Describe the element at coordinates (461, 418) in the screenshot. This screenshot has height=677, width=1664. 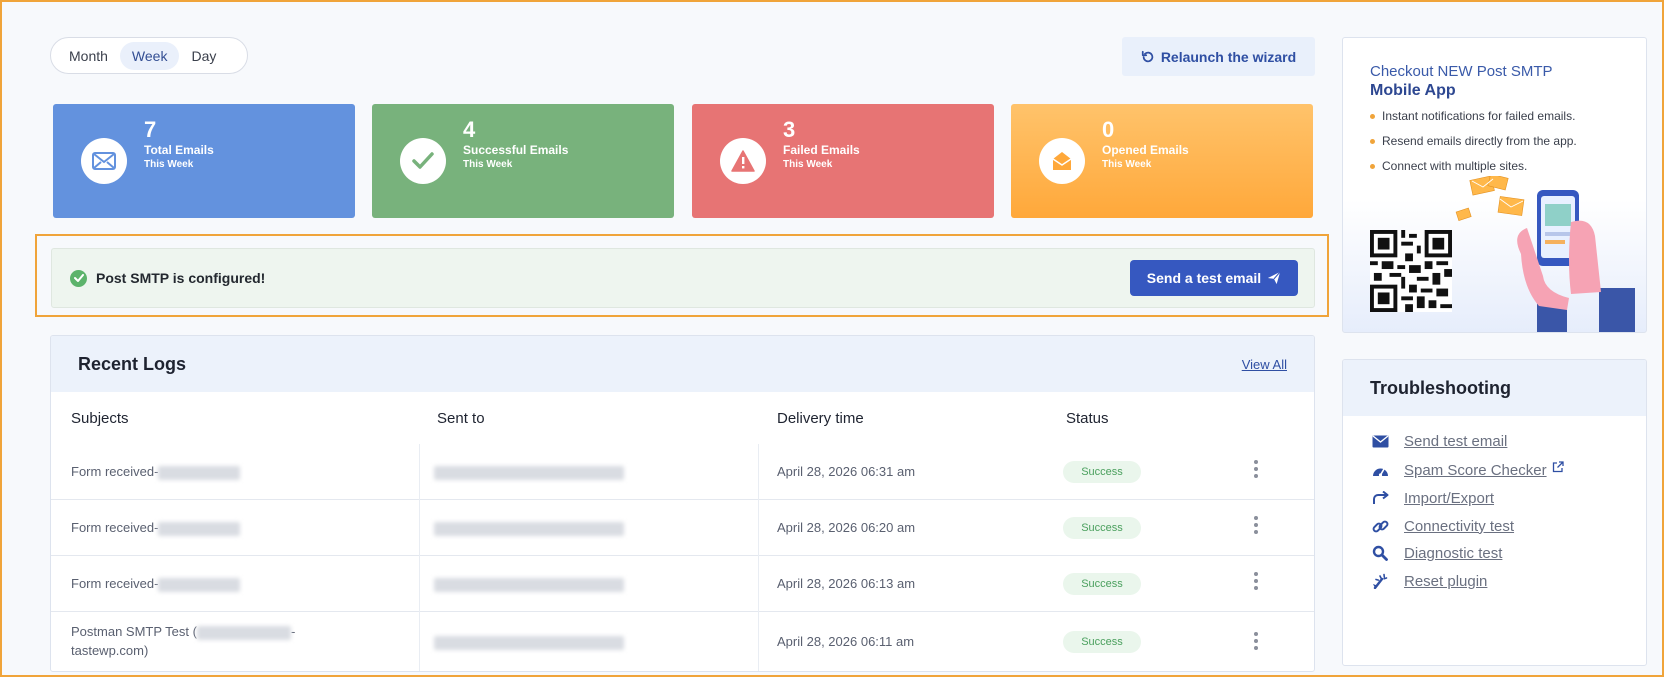
I see `column-header-sent-to: Sent to` at that location.